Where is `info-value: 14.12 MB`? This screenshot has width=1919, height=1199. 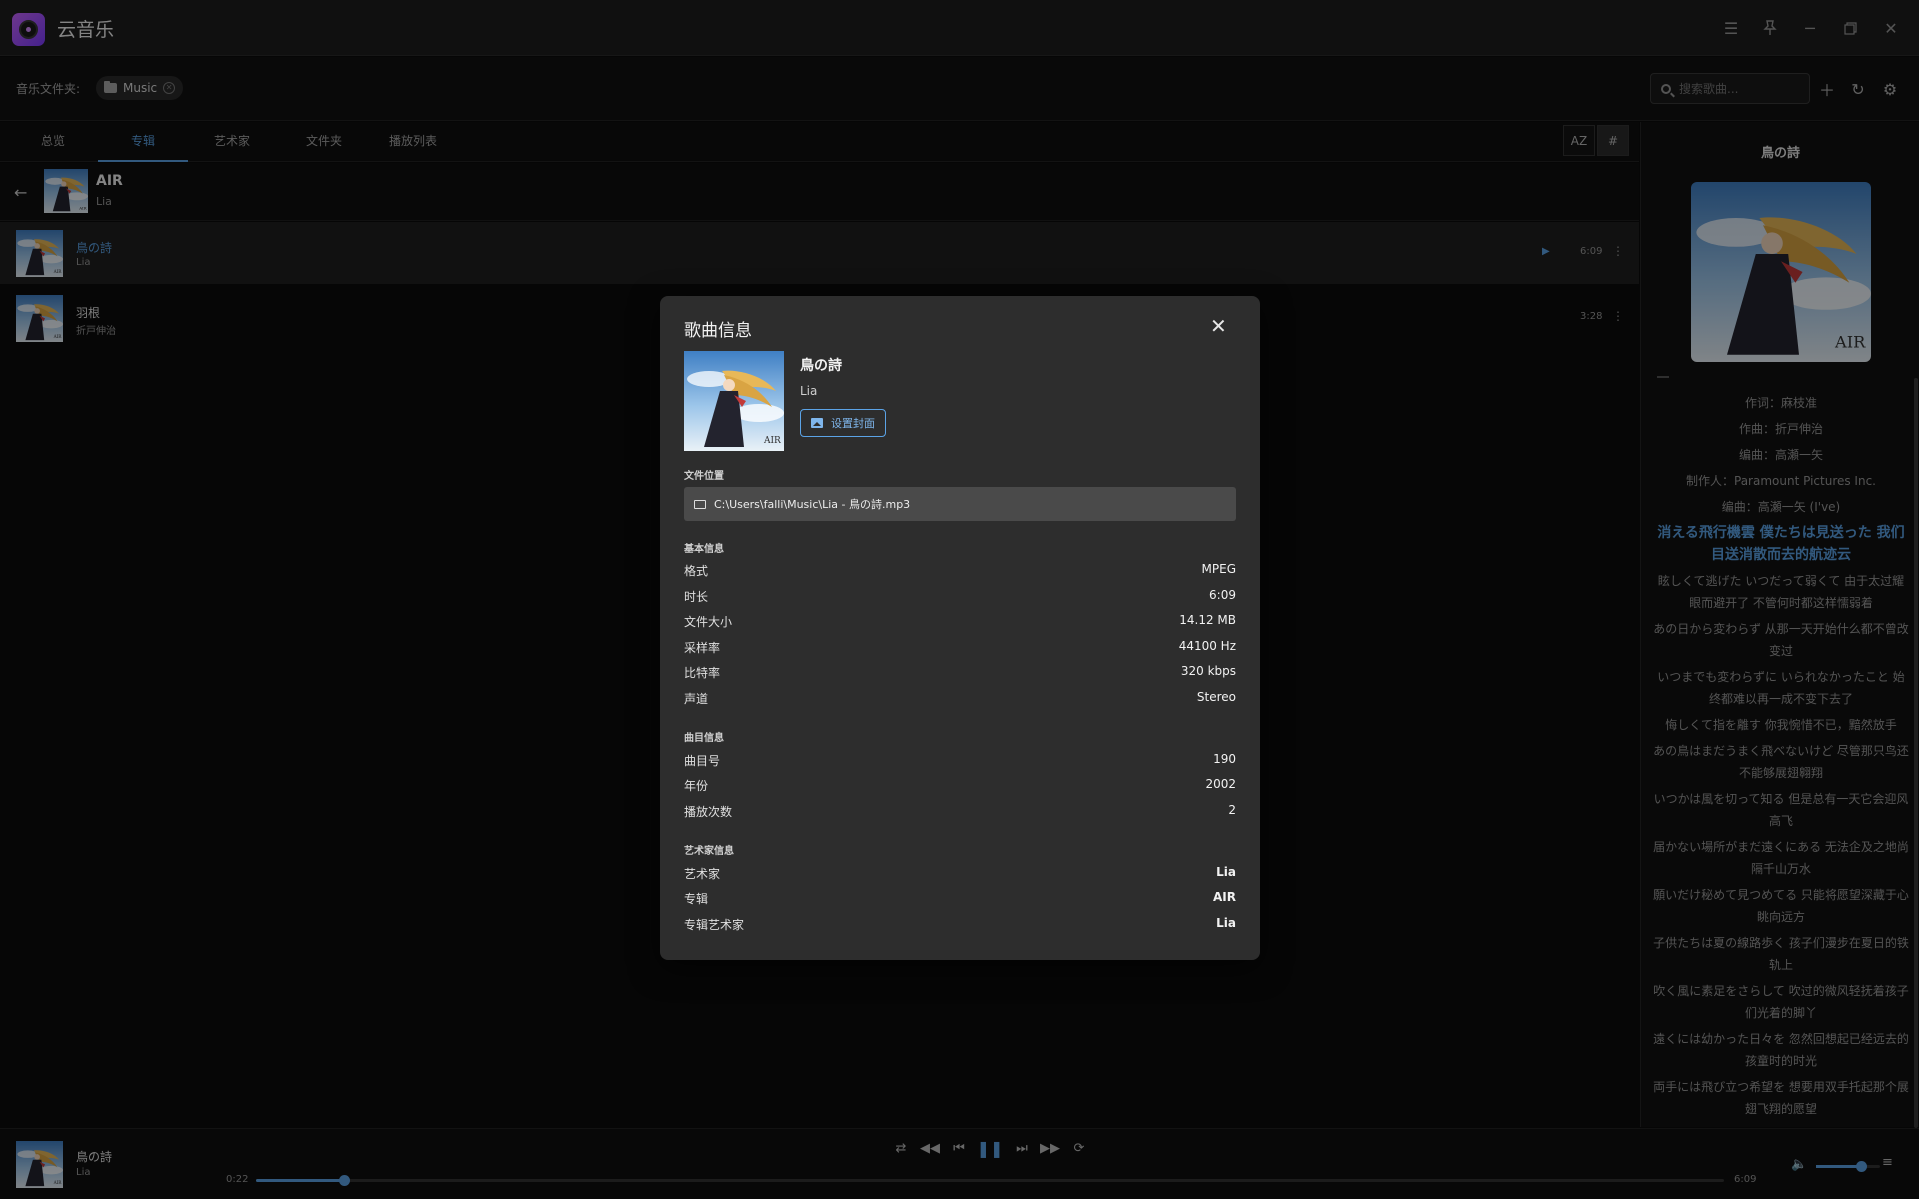
info-value: 14.12 MB is located at coordinates (1207, 620).